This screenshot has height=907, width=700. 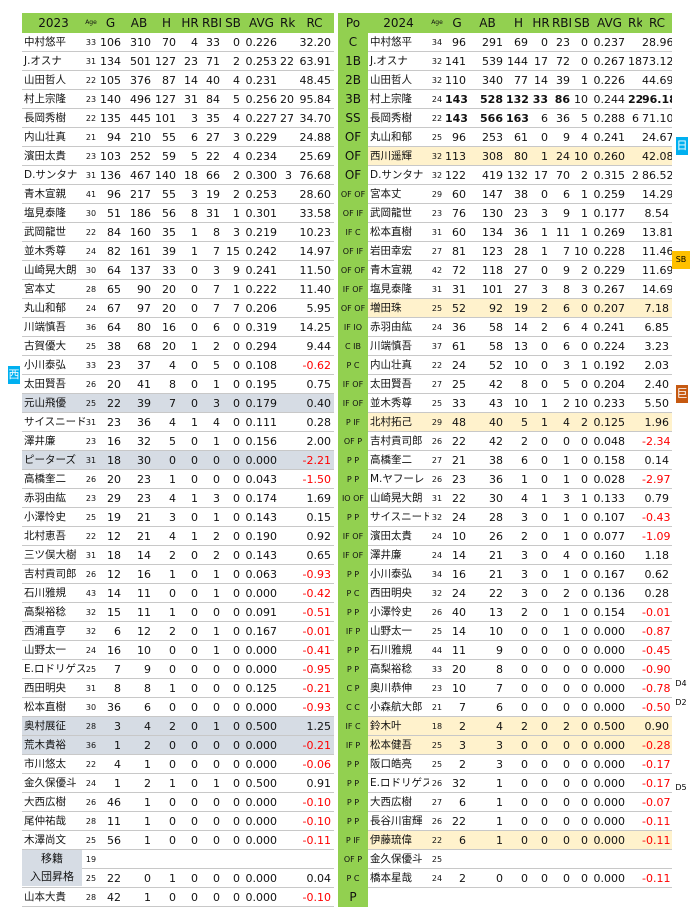 What do you see at coordinates (609, 384) in the screenshot?
I see `y2024-cell-avg: 0.204` at bounding box center [609, 384].